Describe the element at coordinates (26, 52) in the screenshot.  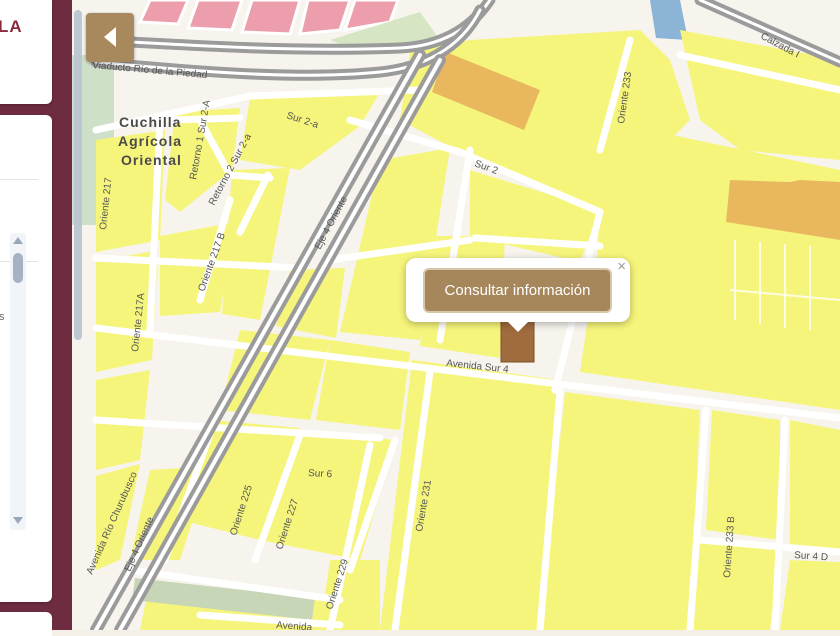
I see `sidebar-header-panel: LA` at that location.